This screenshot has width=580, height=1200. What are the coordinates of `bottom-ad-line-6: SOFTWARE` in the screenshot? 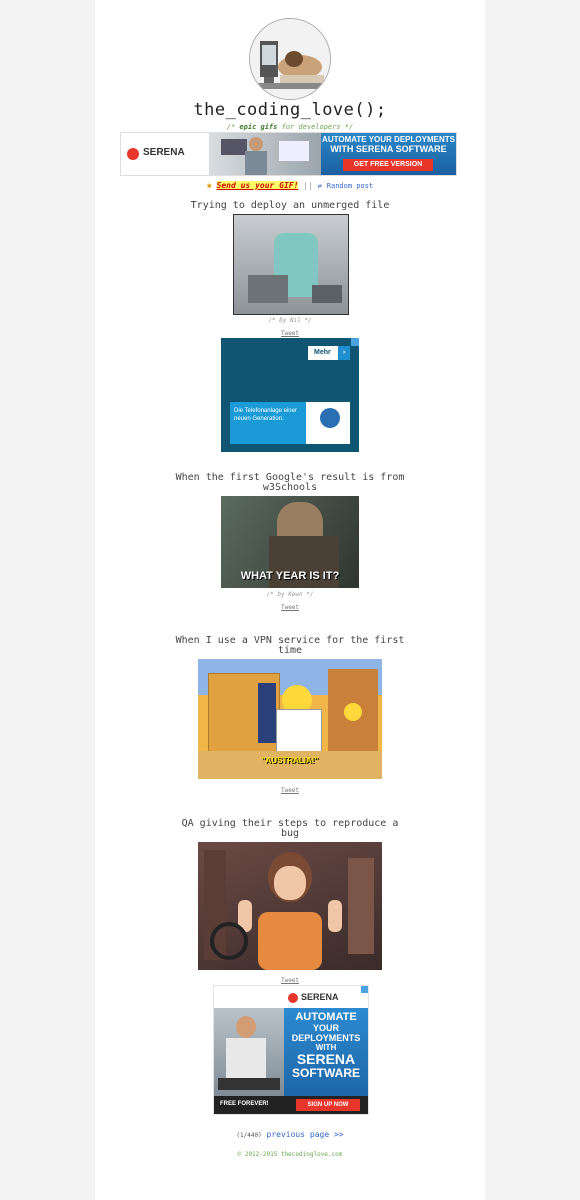 It's located at (326, 1073).